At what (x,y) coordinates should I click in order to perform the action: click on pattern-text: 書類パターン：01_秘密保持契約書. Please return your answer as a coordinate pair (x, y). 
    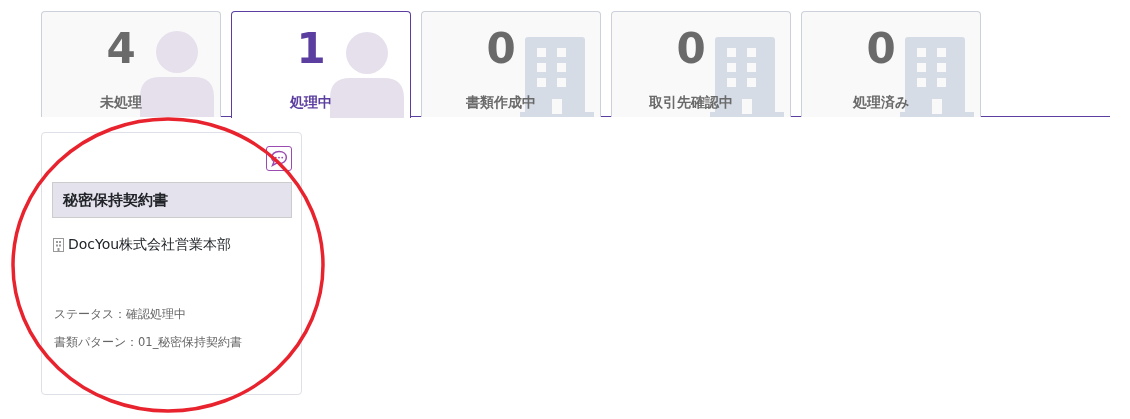
    Looking at the image, I should click on (148, 342).